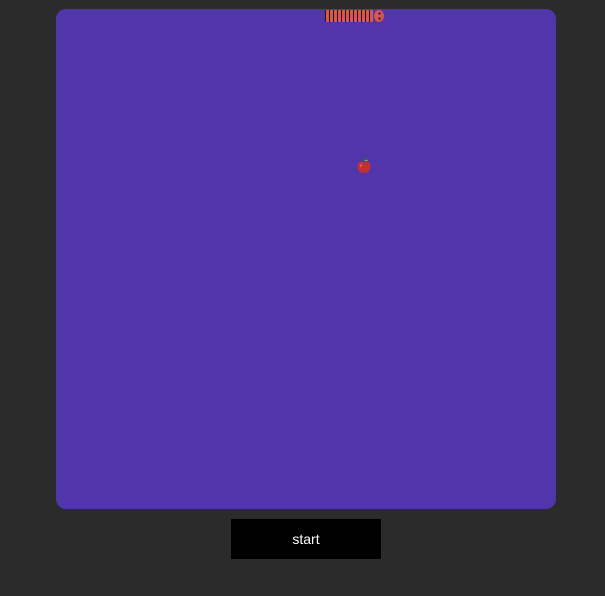 This screenshot has width=605, height=596. I want to click on apple-icon, so click(364, 166).